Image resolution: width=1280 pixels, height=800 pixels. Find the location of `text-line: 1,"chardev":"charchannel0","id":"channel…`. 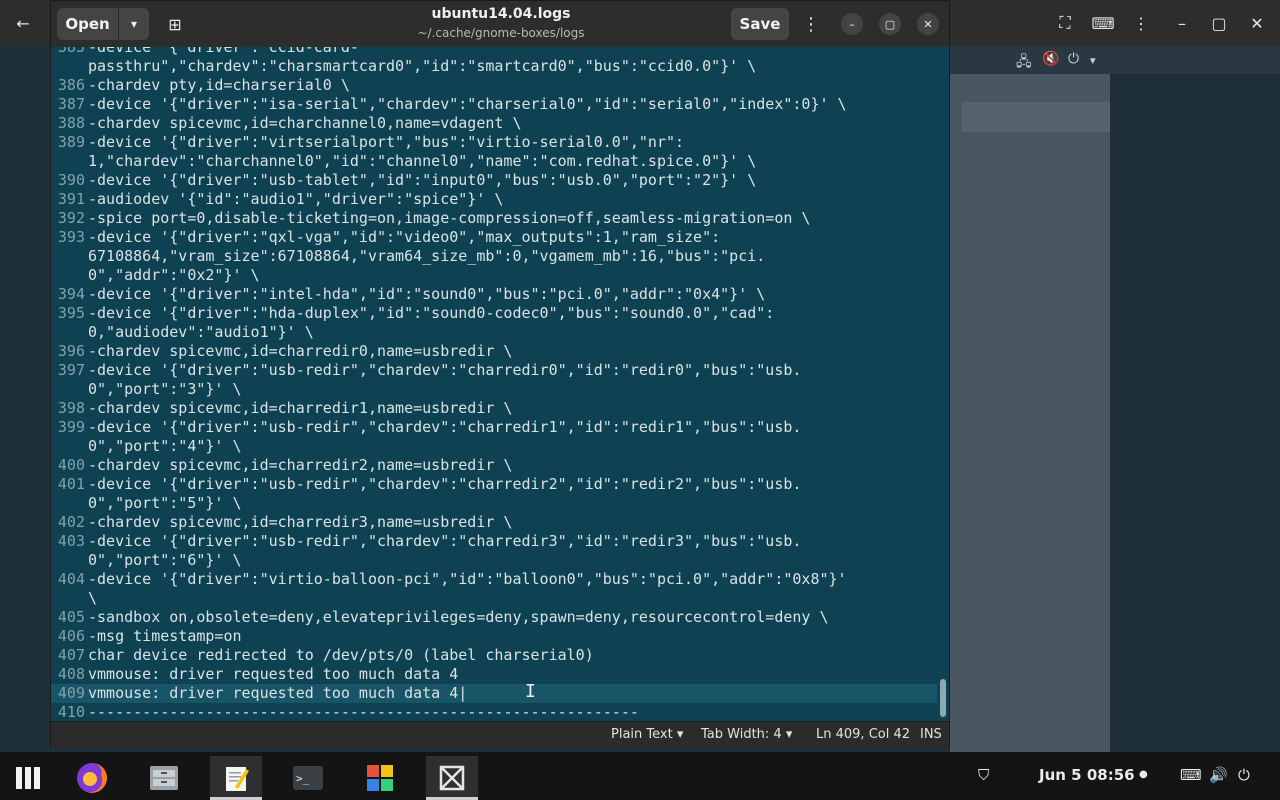

text-line: 1,"chardev":"charchannel0","id":"channel… is located at coordinates (494, 161).